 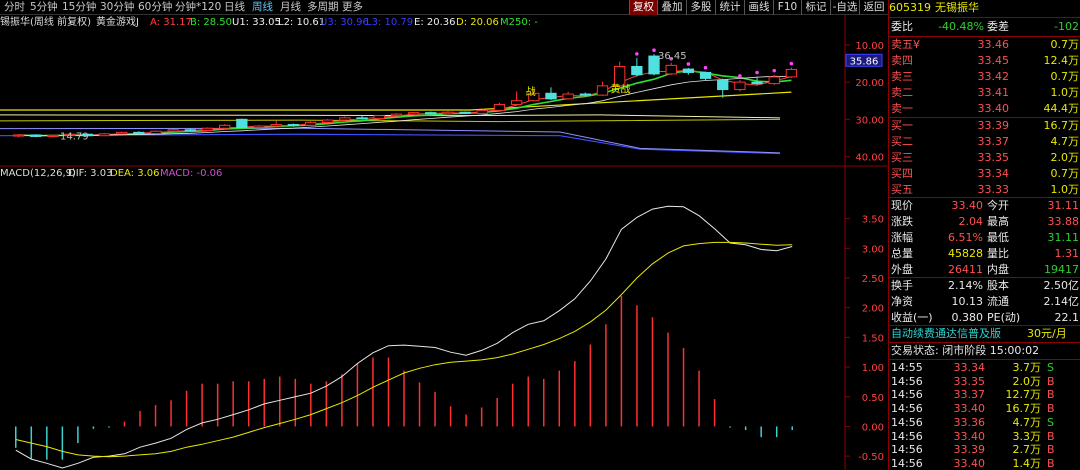 What do you see at coordinates (993, 60) in the screenshot?
I see `ask-price: 33.45` at bounding box center [993, 60].